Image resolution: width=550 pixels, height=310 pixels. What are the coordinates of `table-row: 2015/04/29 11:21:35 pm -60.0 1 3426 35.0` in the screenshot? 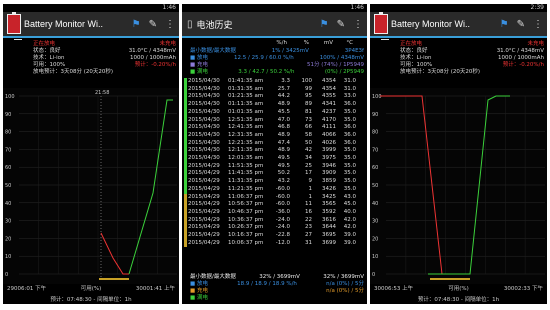 It's located at (277, 190).